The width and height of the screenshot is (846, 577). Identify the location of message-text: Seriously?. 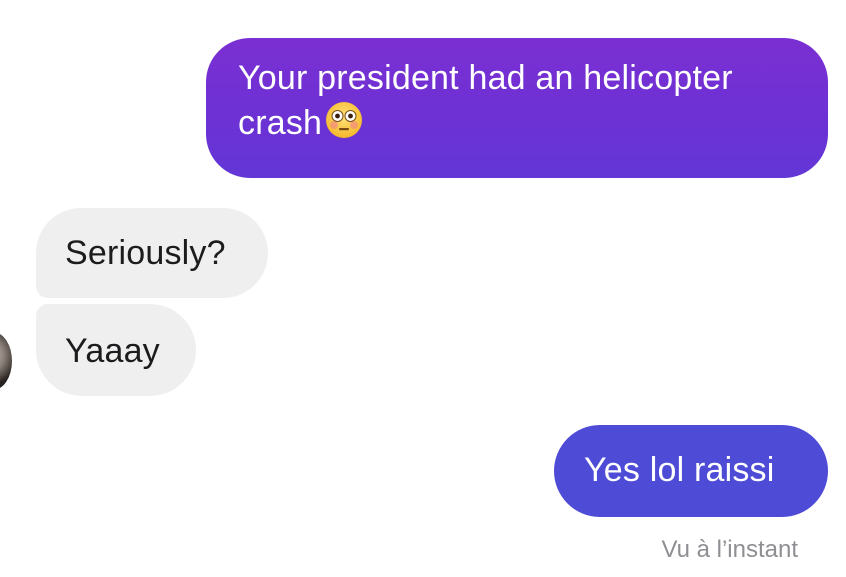
(145, 253).